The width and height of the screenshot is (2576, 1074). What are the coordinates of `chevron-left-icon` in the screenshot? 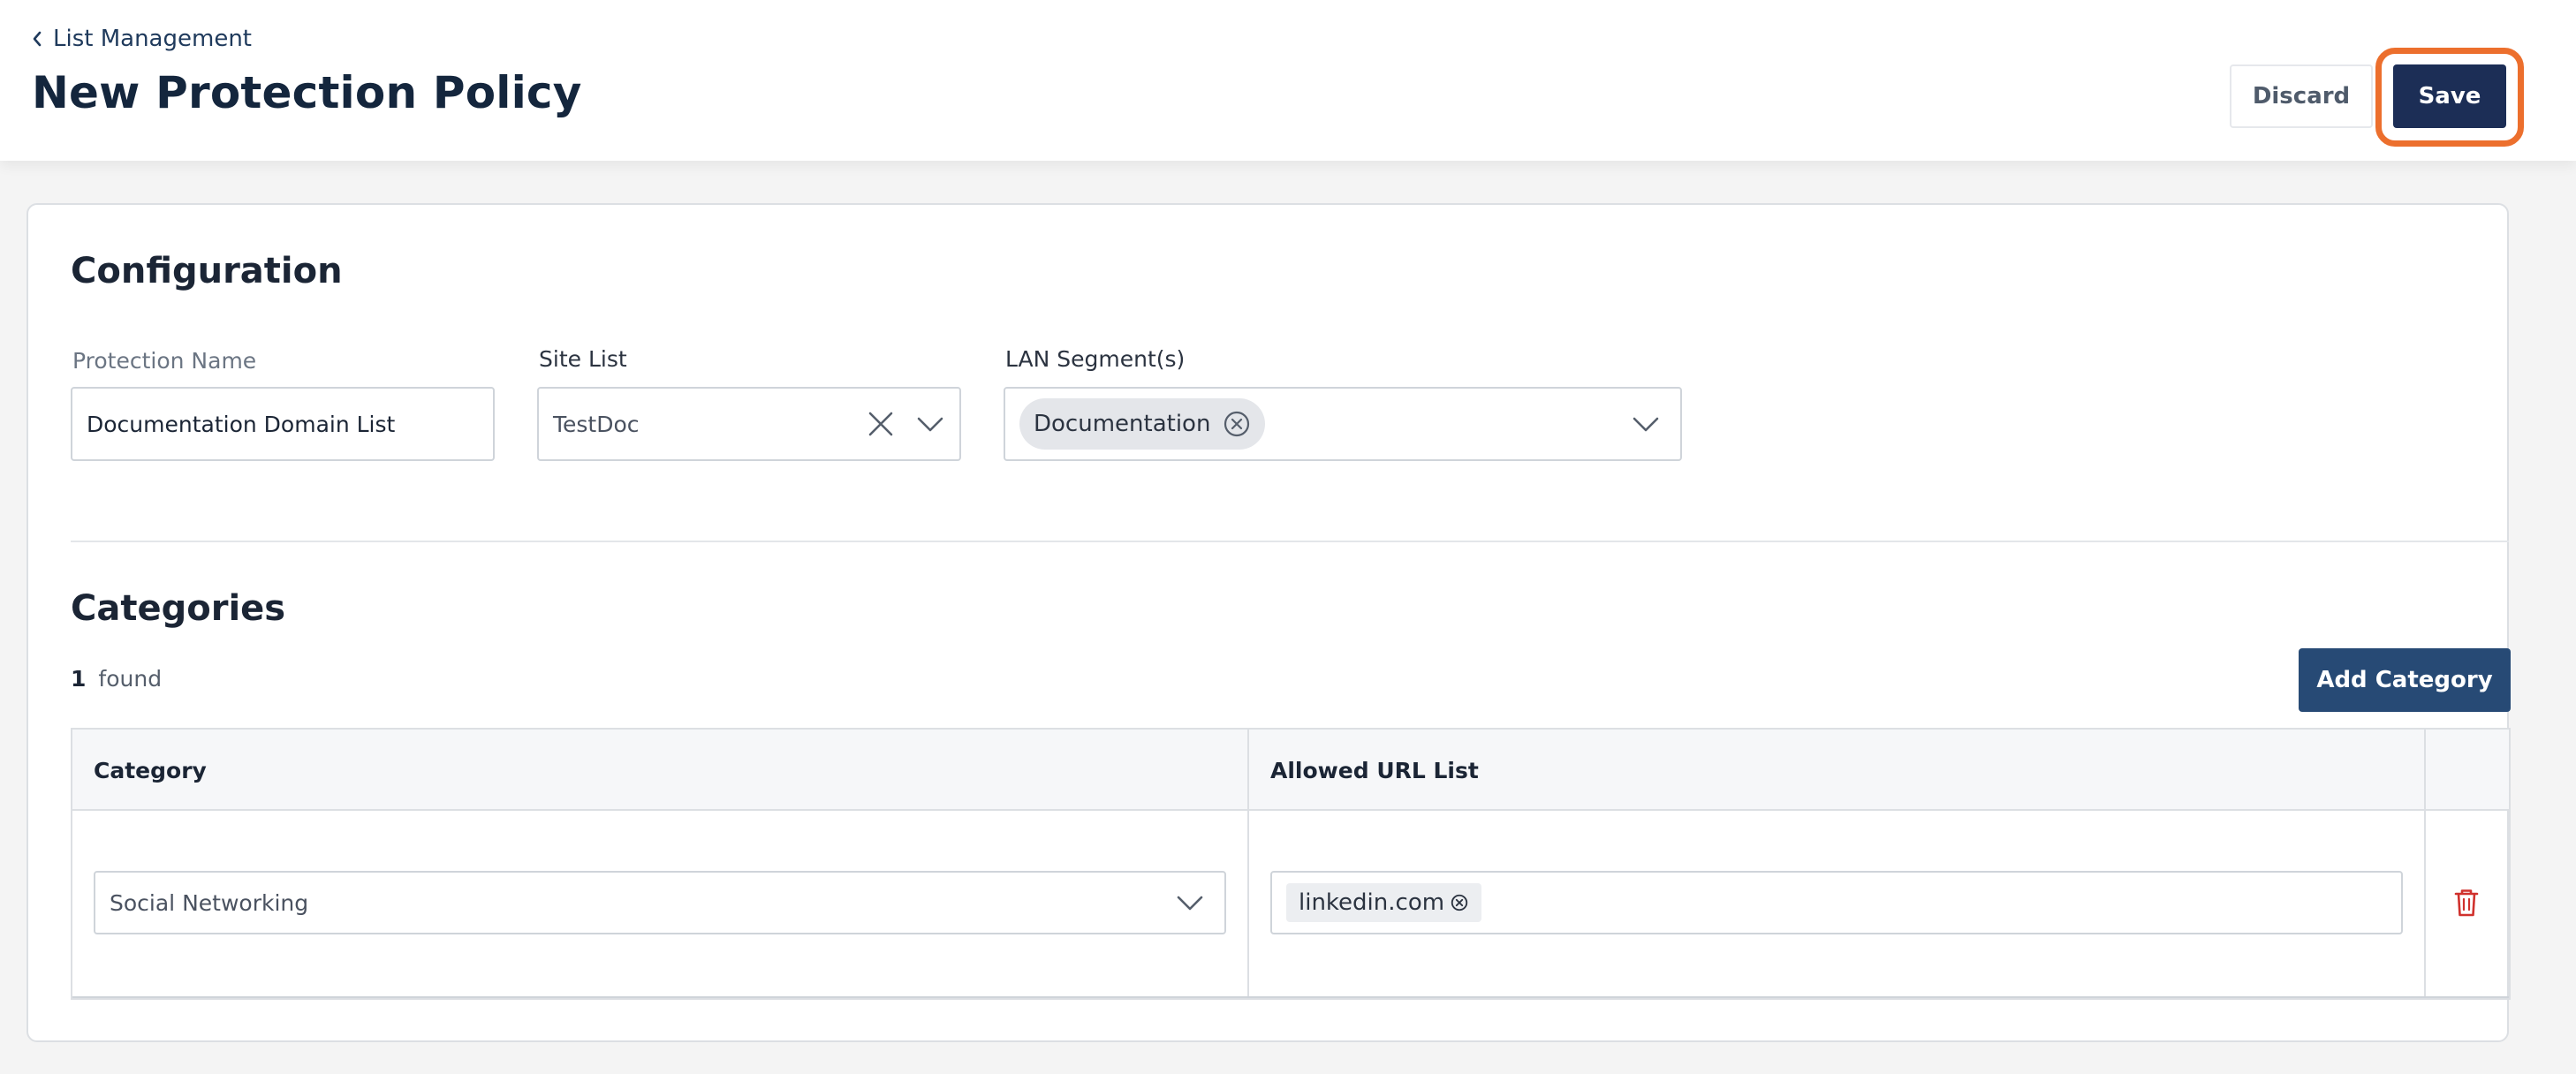 It's located at (37, 39).